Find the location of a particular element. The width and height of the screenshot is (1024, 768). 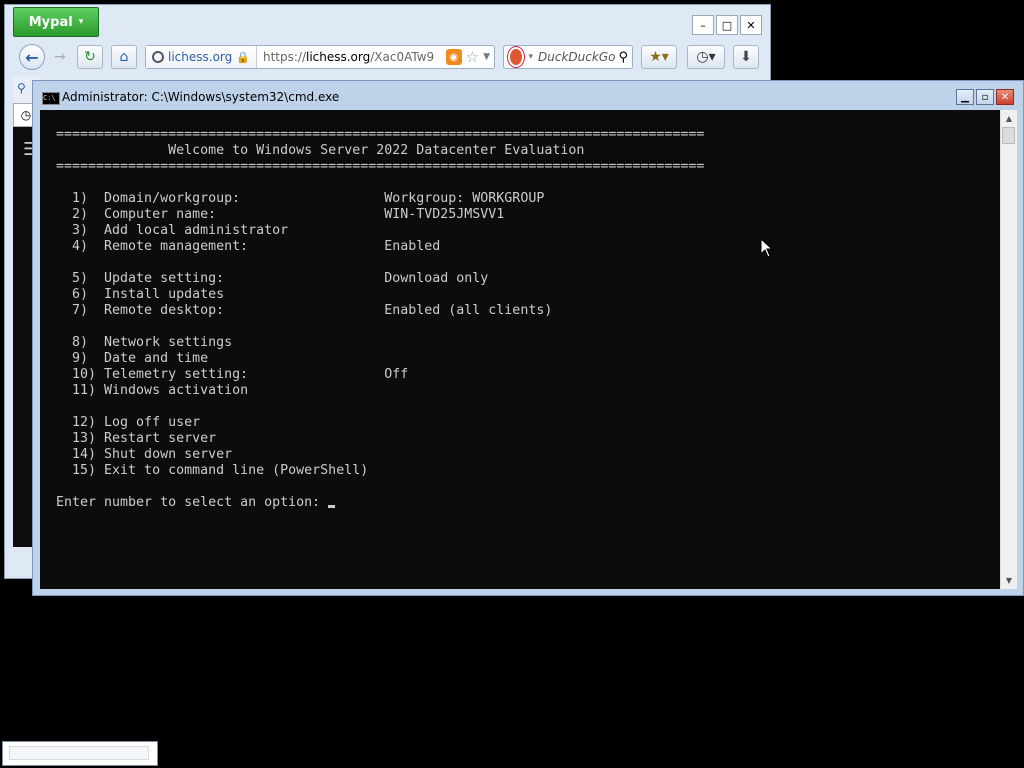

site-identity-button: lichess.org 🔒 is located at coordinates (201, 57).